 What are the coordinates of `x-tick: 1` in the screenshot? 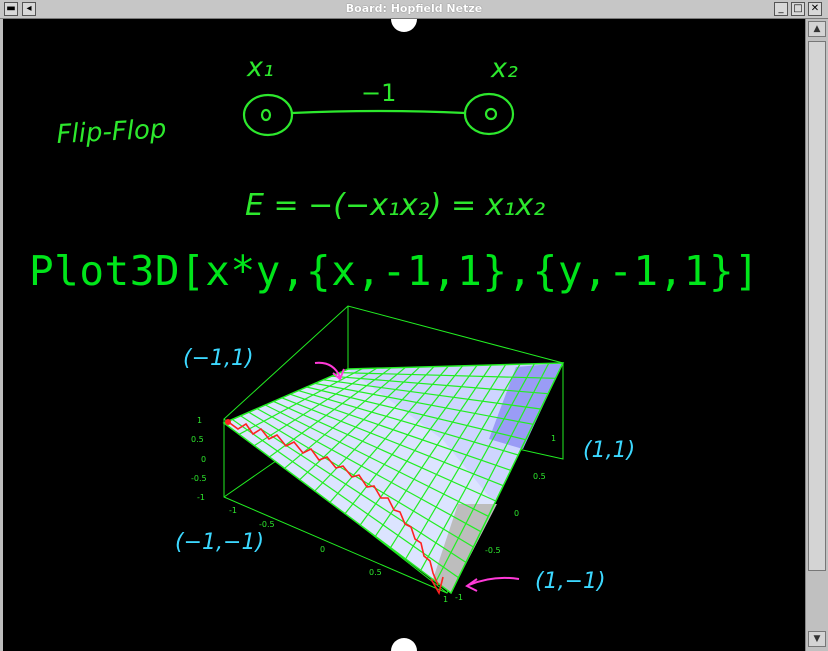 It's located at (445, 599).